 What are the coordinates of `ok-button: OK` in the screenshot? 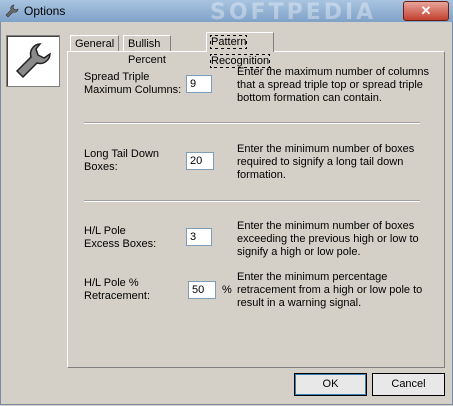 It's located at (330, 384).